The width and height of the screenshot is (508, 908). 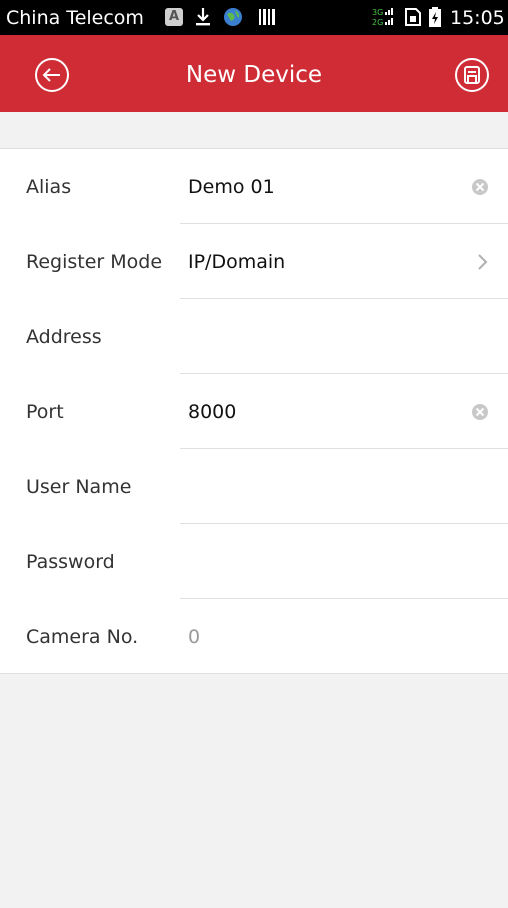 What do you see at coordinates (254, 336) in the screenshot?
I see `field-row-address: Address` at bounding box center [254, 336].